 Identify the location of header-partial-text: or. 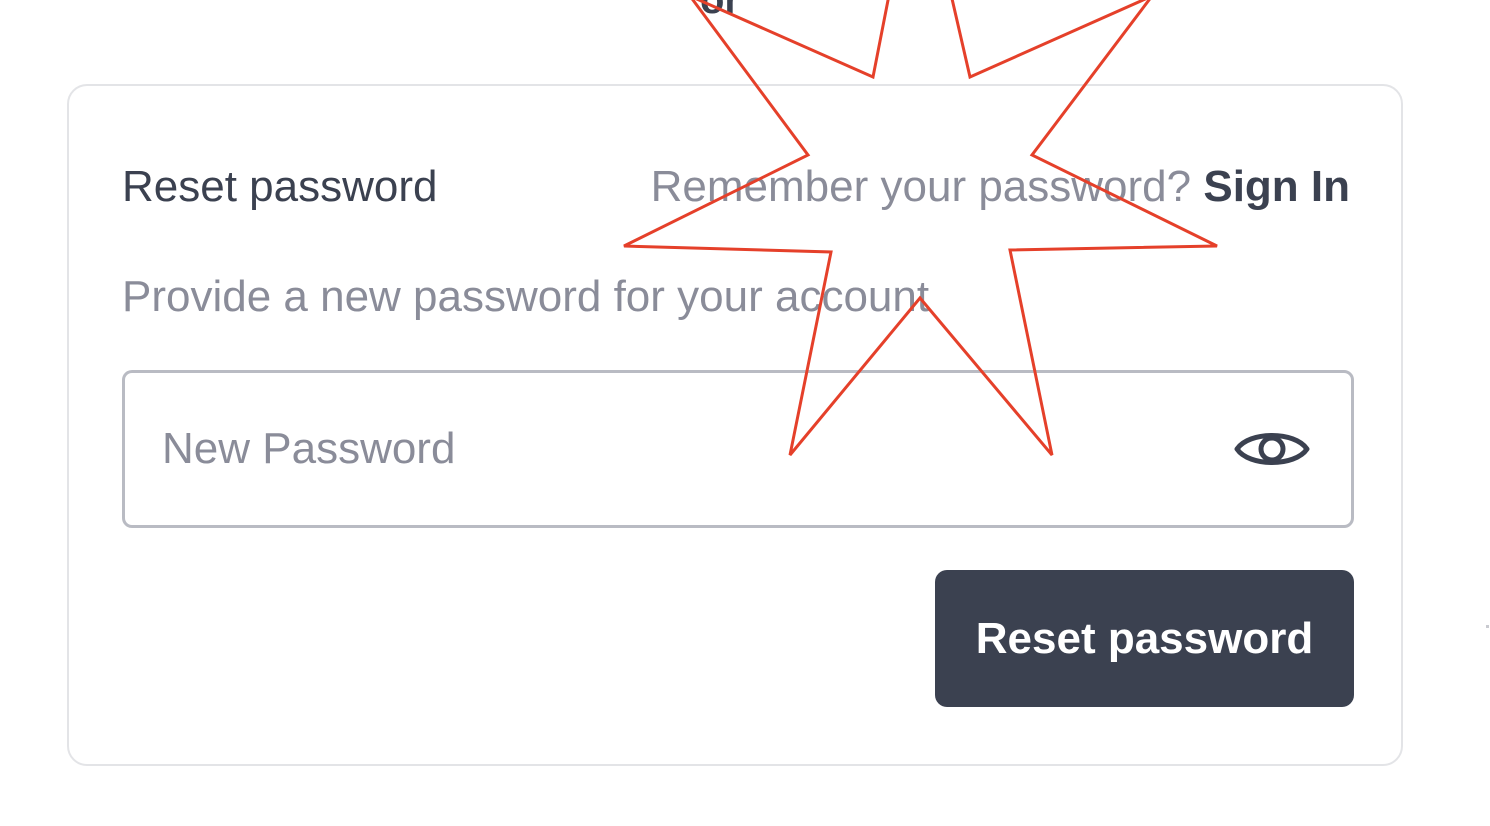
(720, 11).